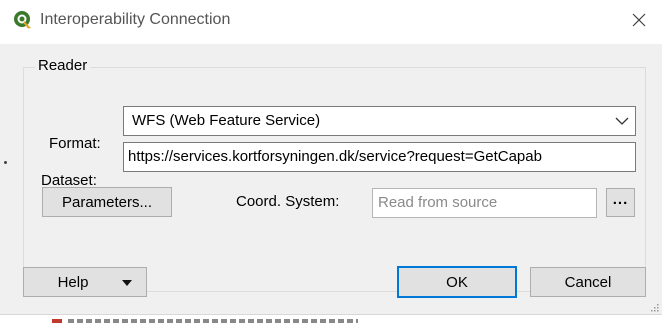 The height and width of the screenshot is (323, 662). I want to click on help-button: Help, so click(85, 282).